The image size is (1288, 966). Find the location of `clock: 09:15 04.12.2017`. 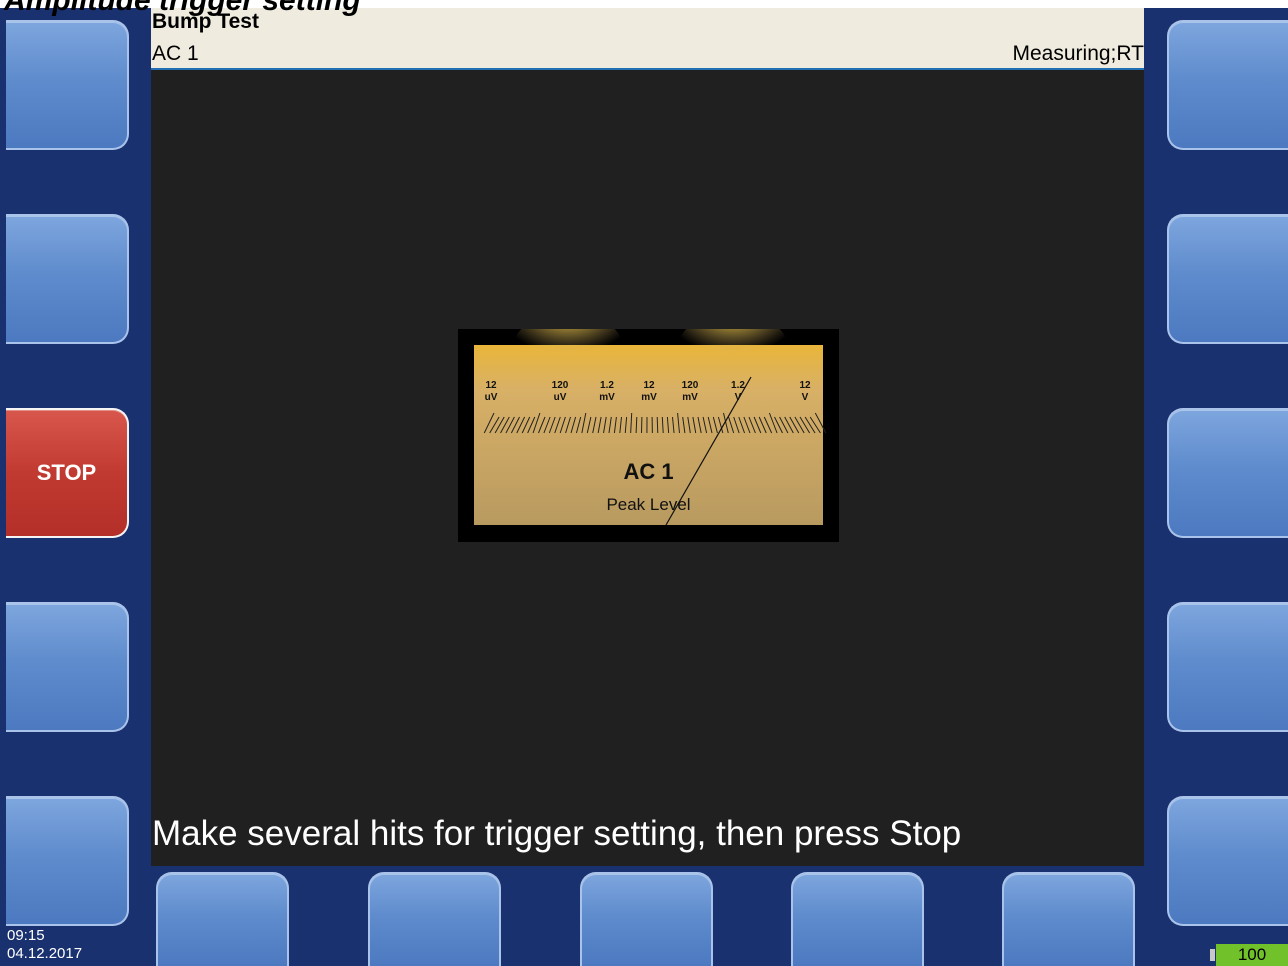

clock: 09:15 04.12.2017 is located at coordinates (44, 945).